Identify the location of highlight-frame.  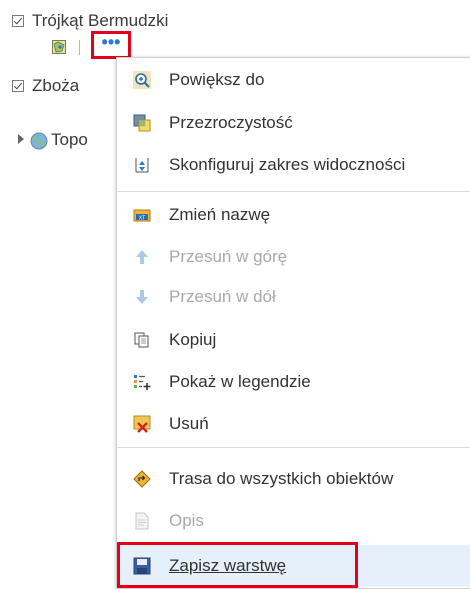
(237, 565).